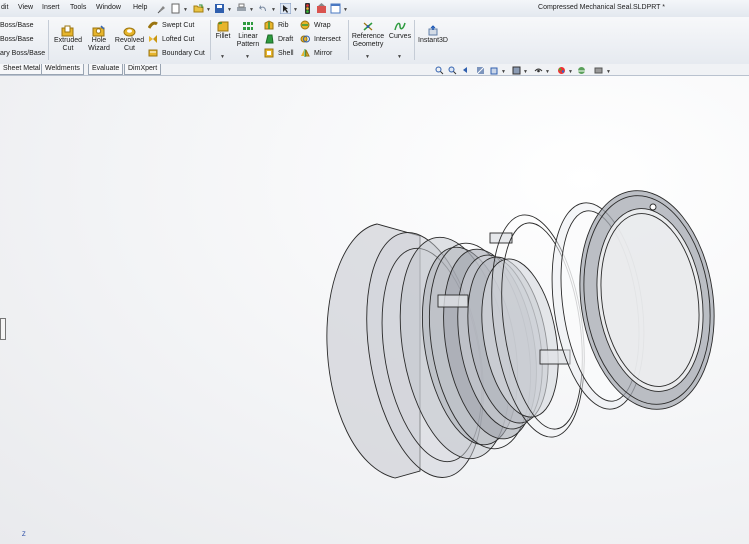  Describe the element at coordinates (99, 49) in the screenshot. I see `hole-wizard-label-2: Wizard` at that location.